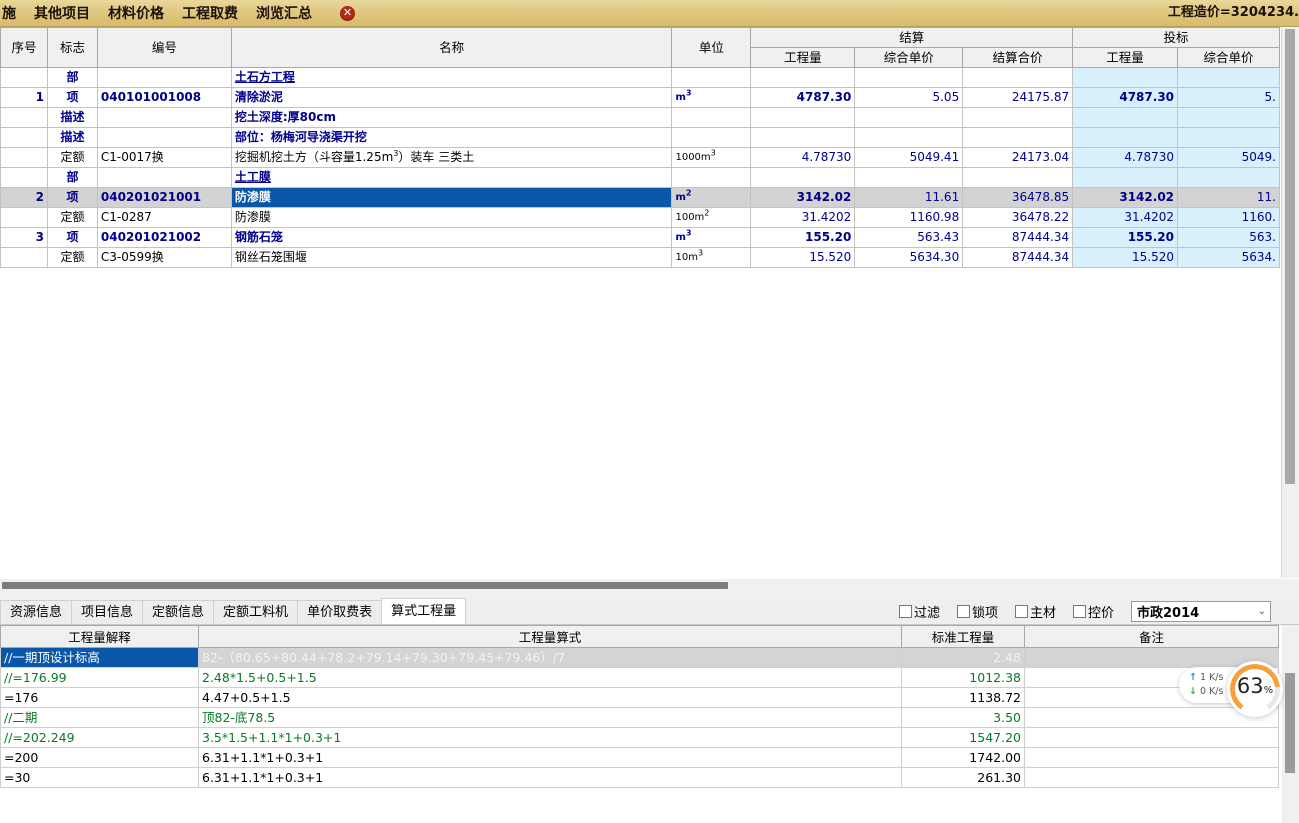 Image resolution: width=1299 pixels, height=823 pixels. Describe the element at coordinates (451, 97) in the screenshot. I see `cell-name: 清除淤泥` at that location.